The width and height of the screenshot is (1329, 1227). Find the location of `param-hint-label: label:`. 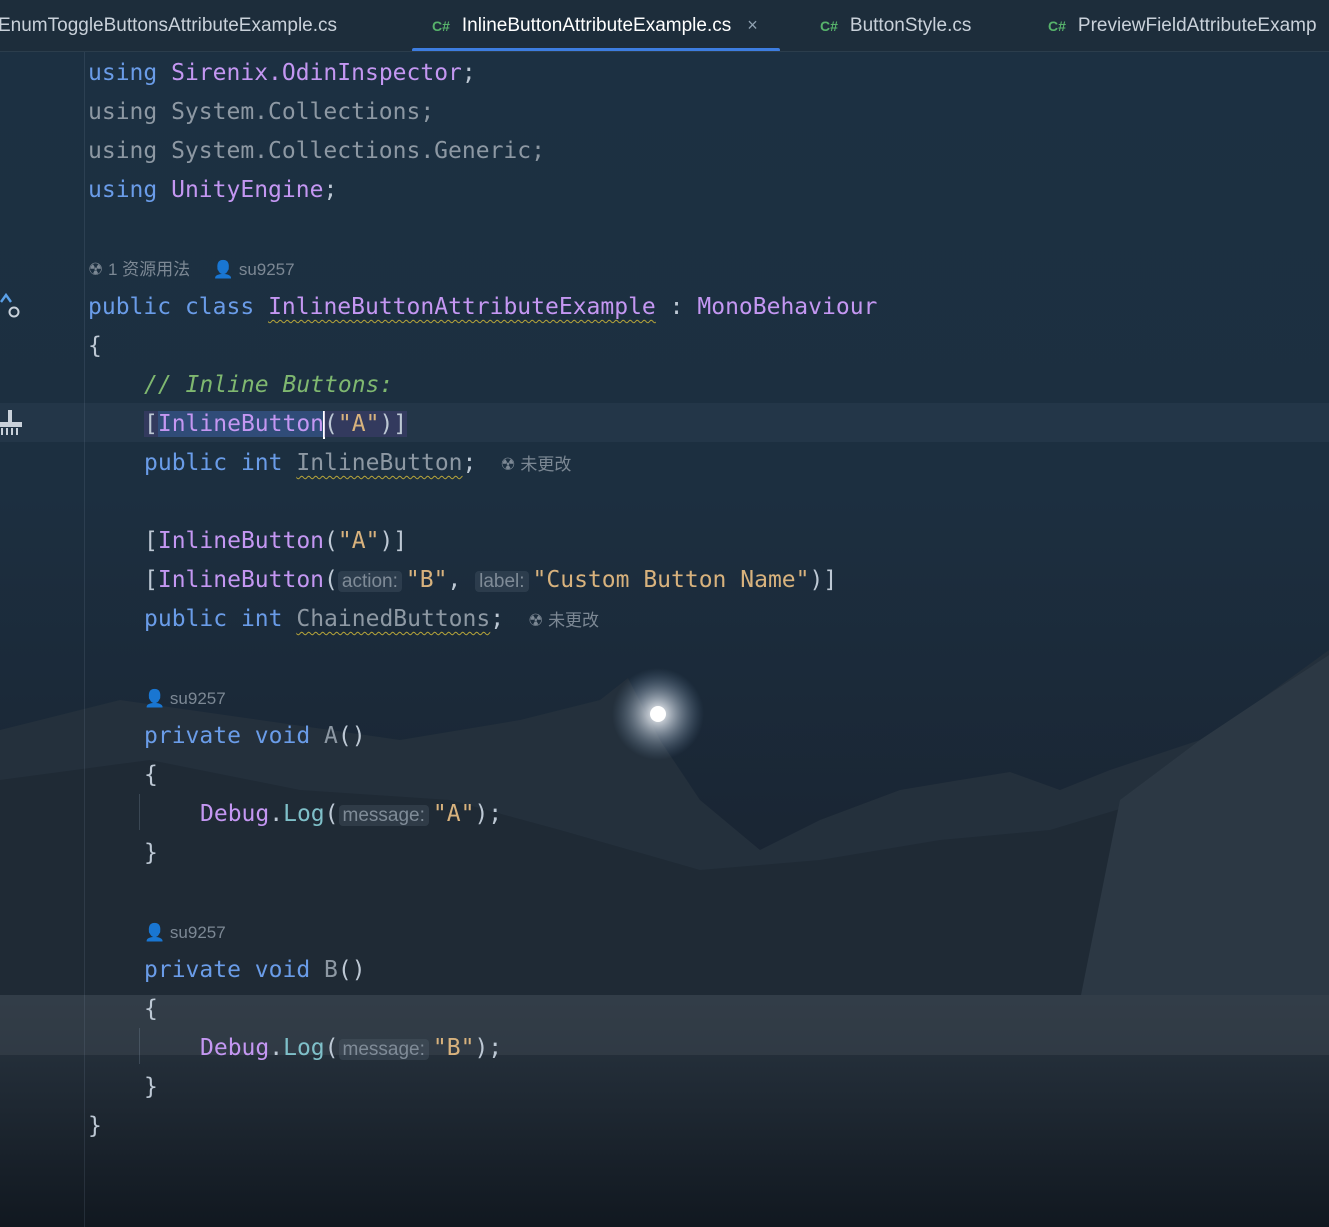

param-hint-label: label: is located at coordinates (502, 581).